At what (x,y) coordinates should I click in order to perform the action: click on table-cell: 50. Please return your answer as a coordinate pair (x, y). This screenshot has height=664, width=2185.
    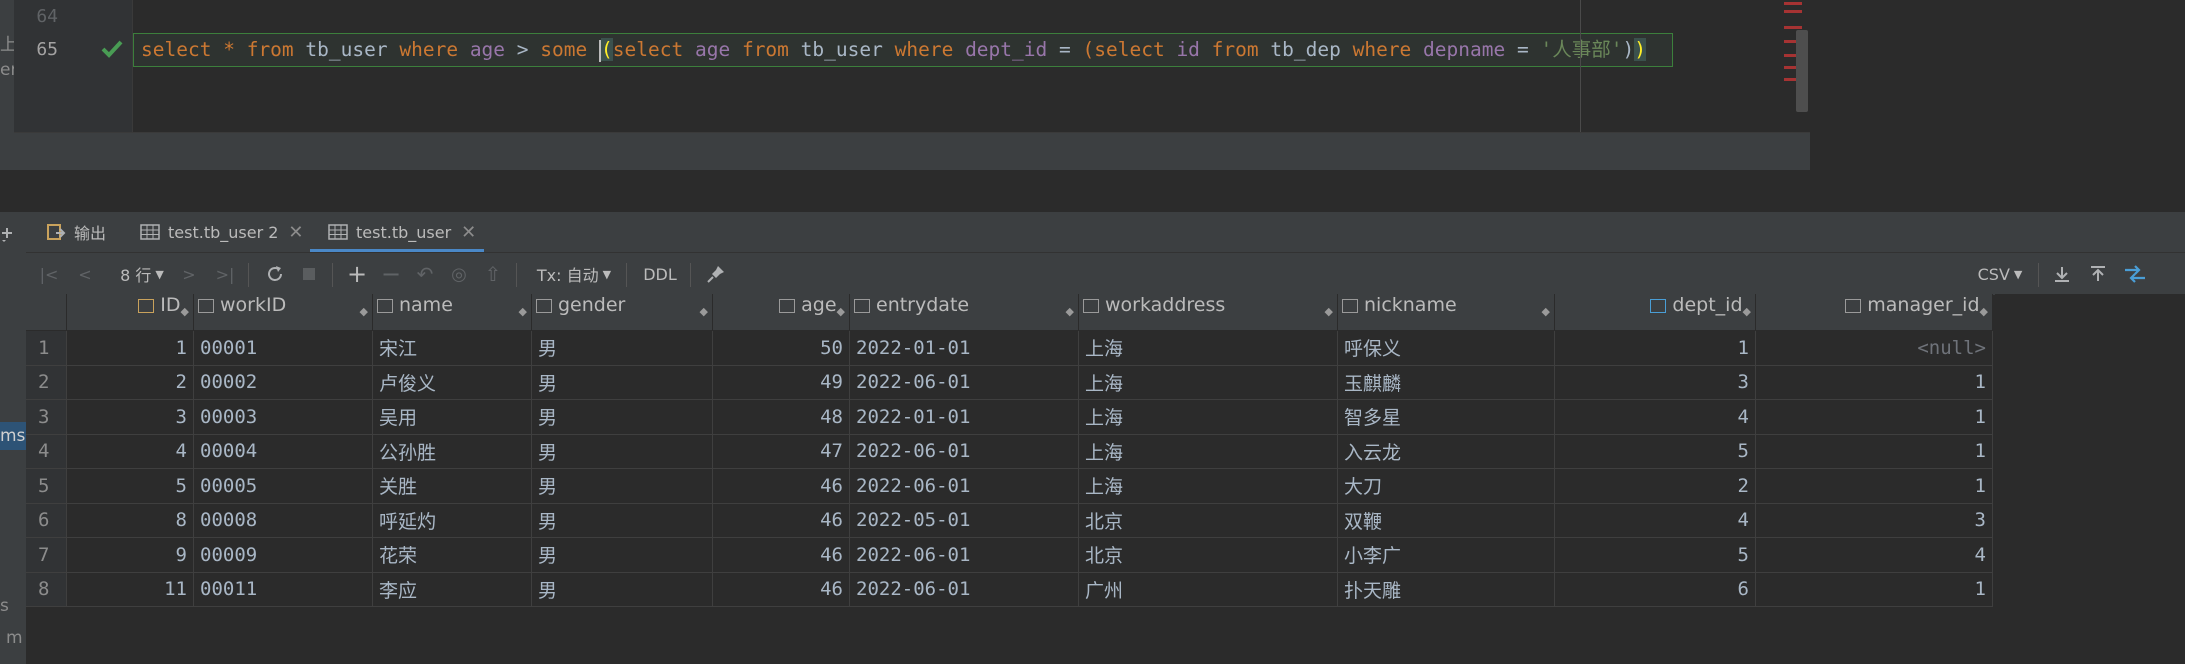
    Looking at the image, I should click on (781, 348).